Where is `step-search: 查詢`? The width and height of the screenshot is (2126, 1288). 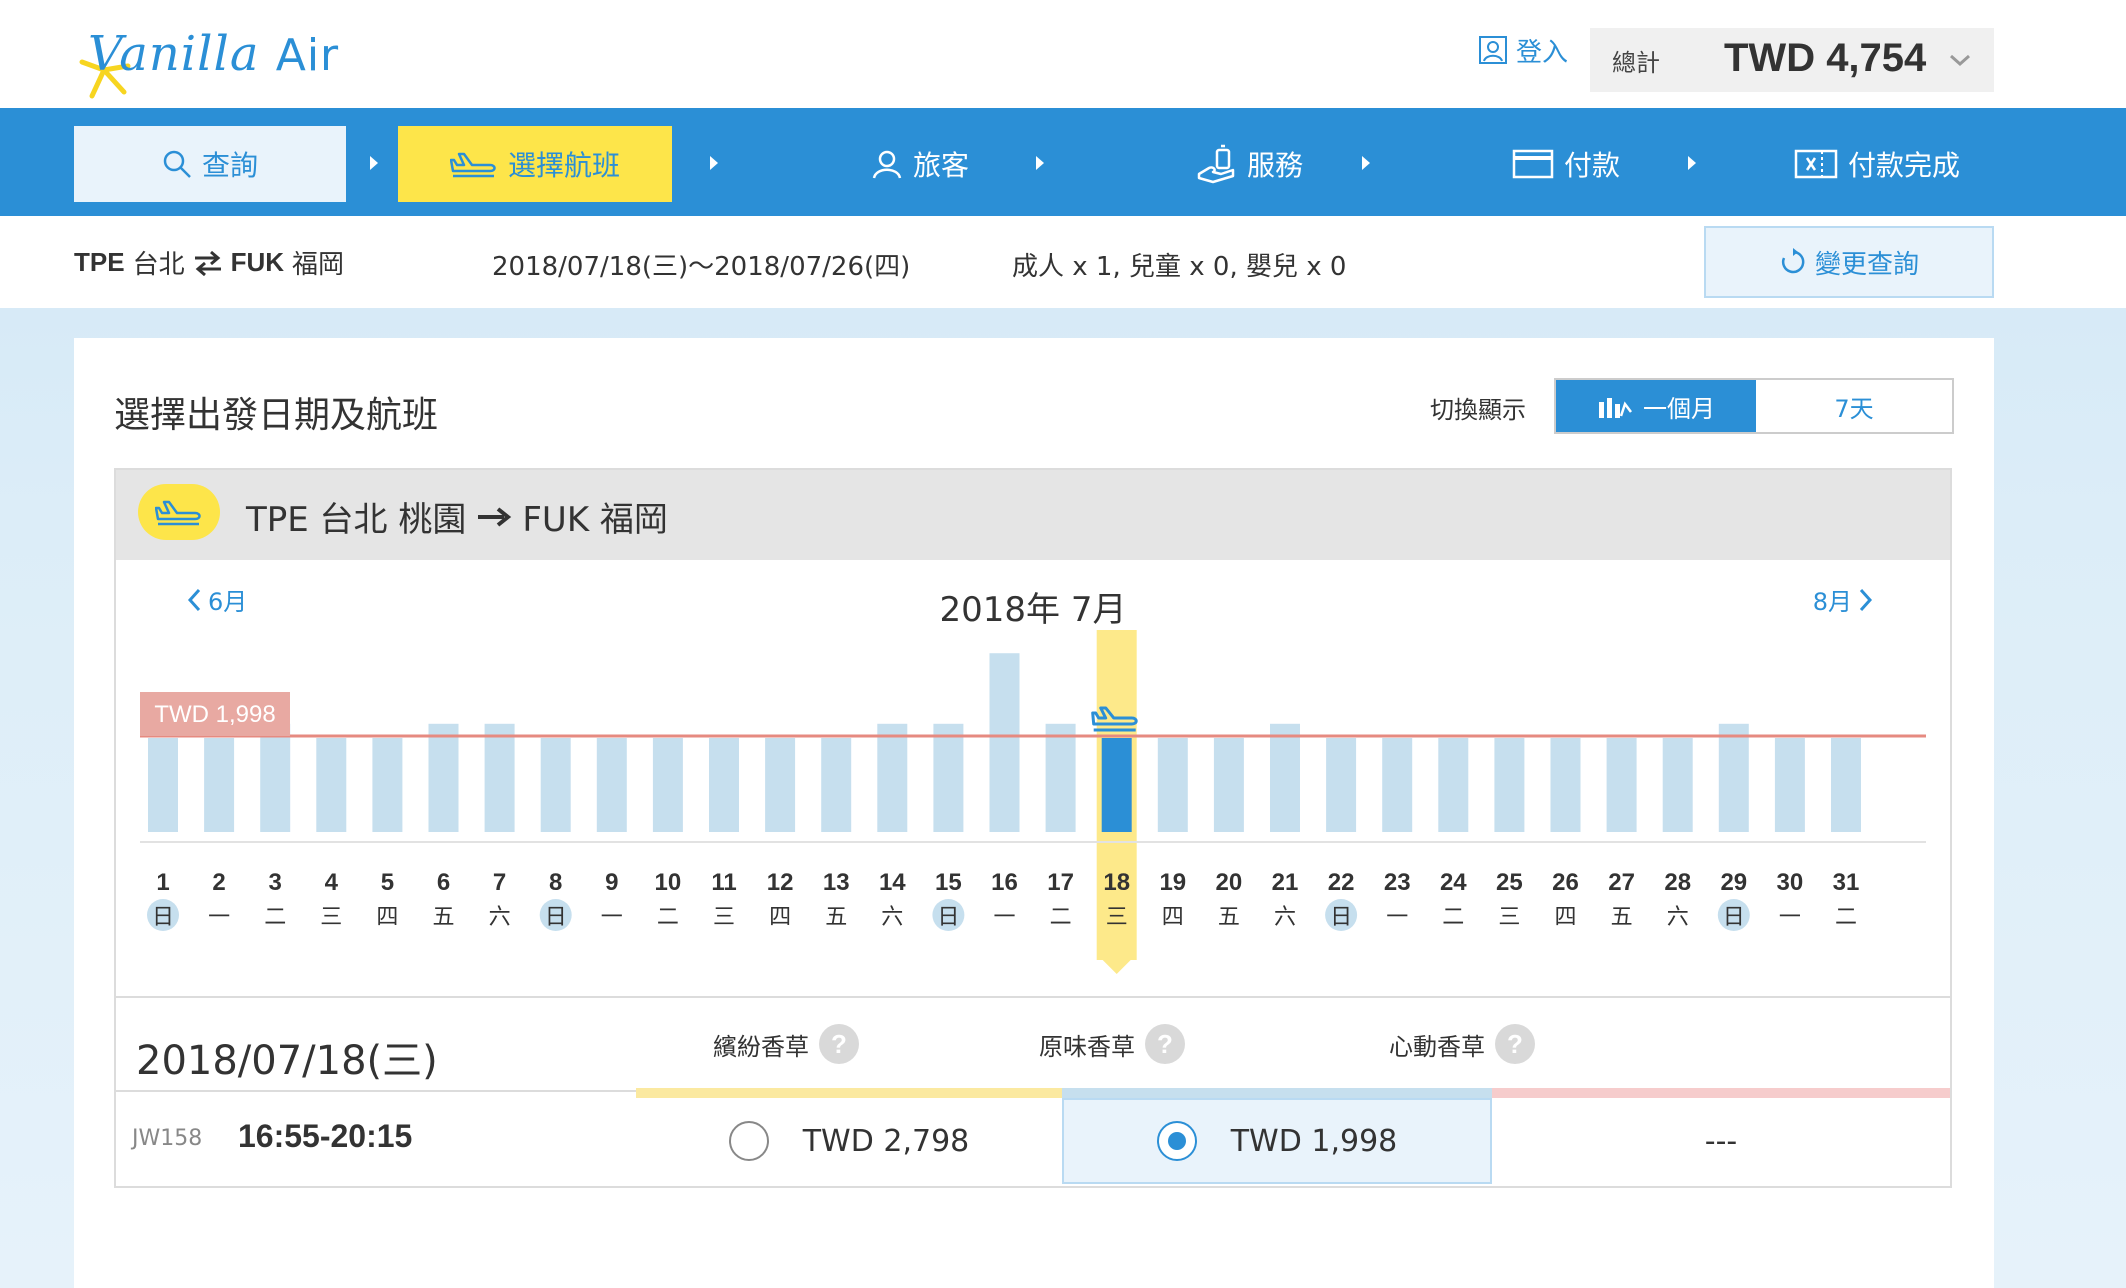 step-search: 查詢 is located at coordinates (210, 164).